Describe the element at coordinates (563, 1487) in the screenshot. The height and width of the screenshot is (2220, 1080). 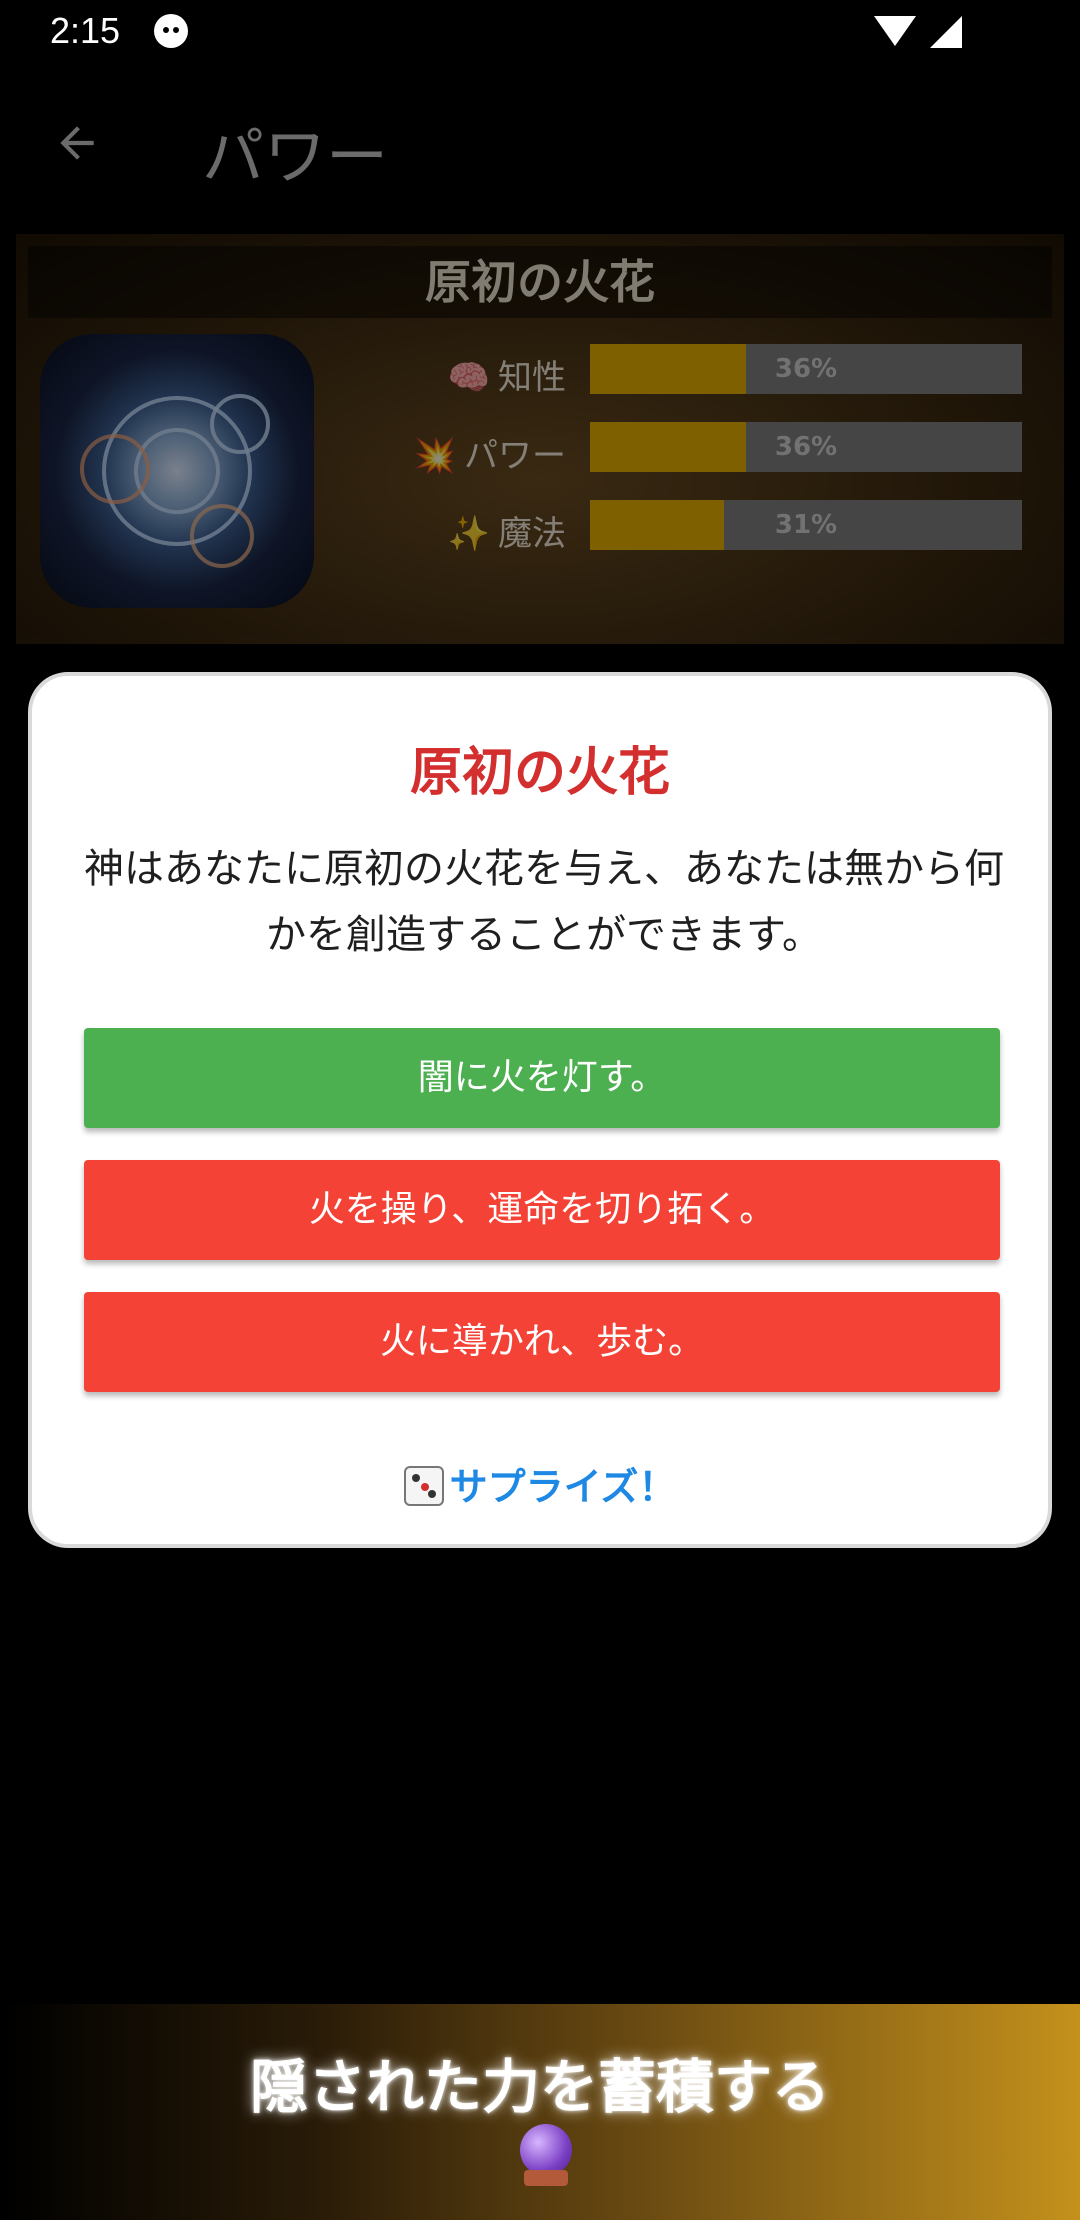
I see `surprise-label: サプライズ！` at that location.